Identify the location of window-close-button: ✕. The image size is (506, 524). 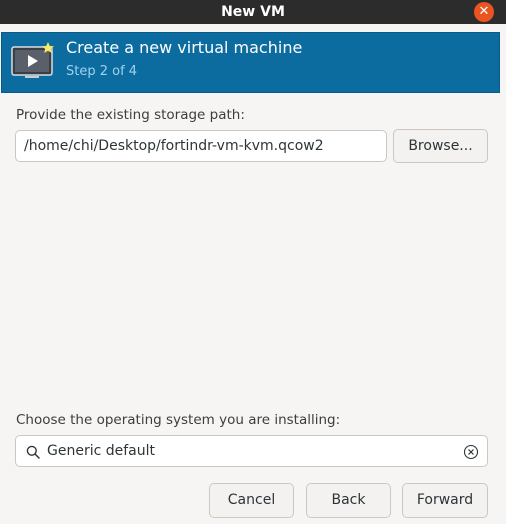
(484, 12).